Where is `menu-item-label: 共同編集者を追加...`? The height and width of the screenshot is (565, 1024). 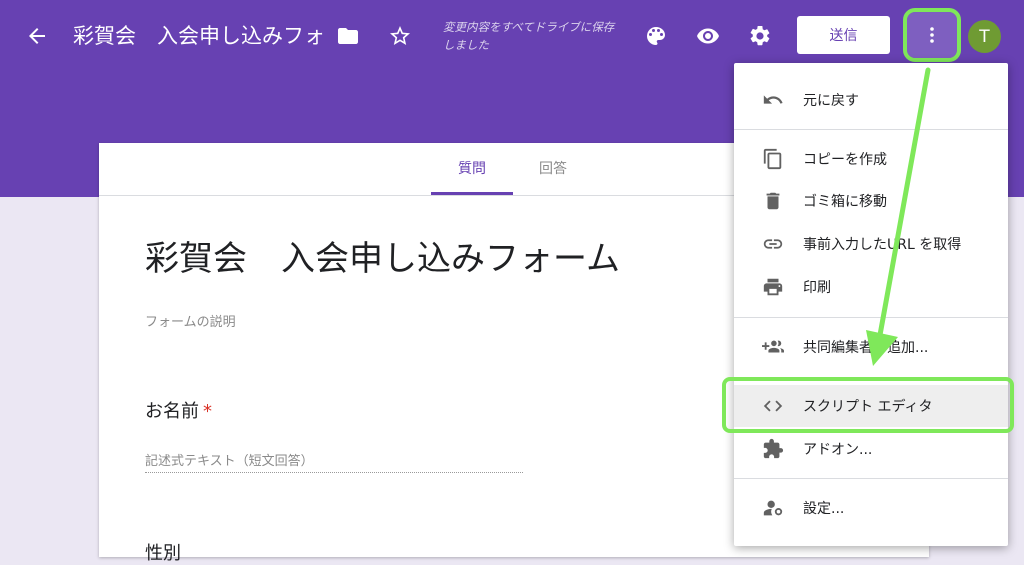
menu-item-label: 共同編集者を追加... is located at coordinates (866, 348).